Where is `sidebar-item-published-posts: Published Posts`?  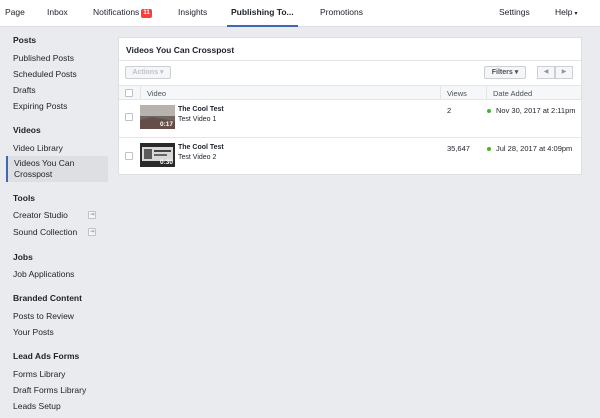 sidebar-item-published-posts: Published Posts is located at coordinates (43, 58).